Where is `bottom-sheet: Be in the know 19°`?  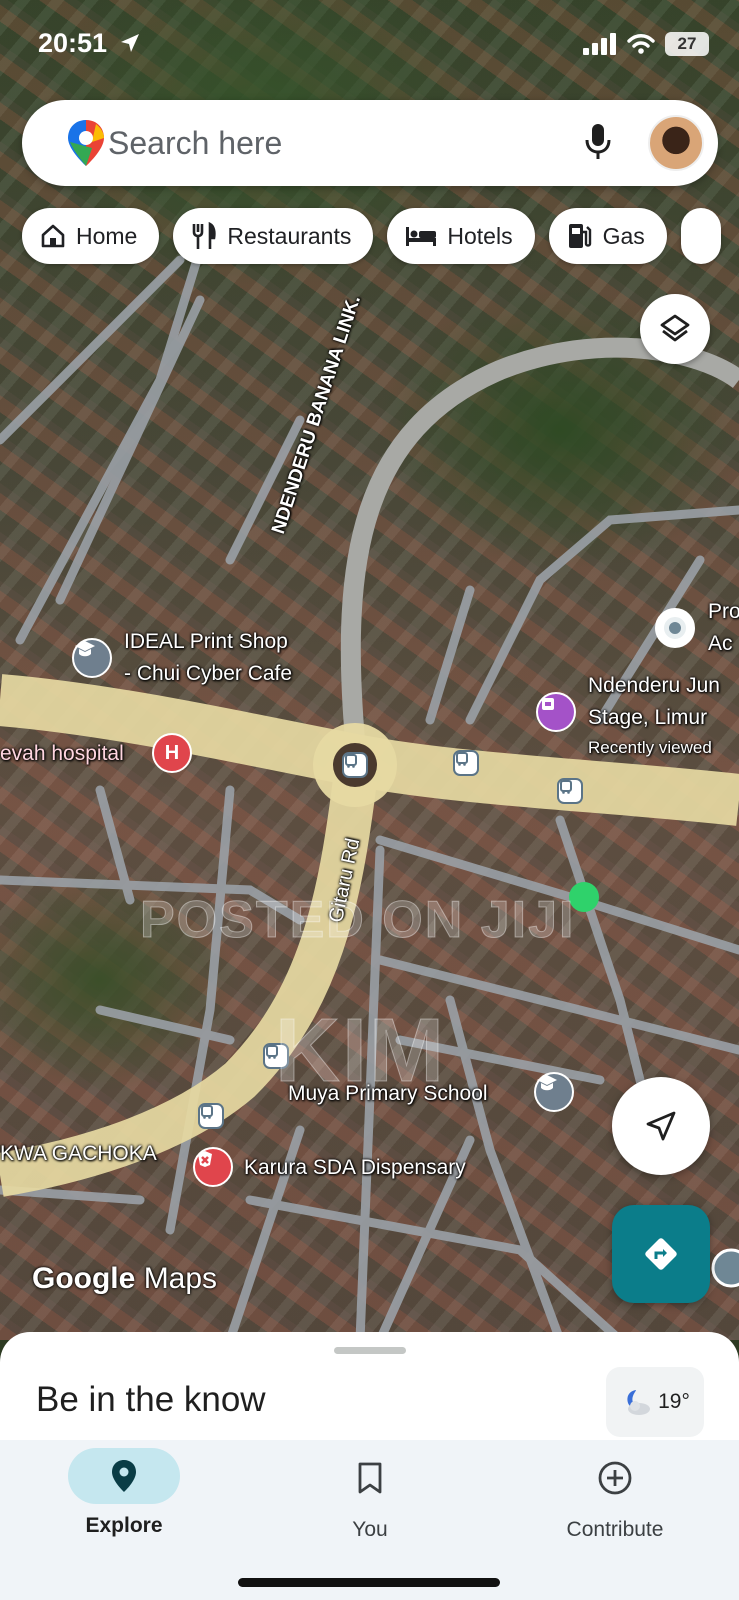 bottom-sheet: Be in the know 19° is located at coordinates (369, 1387).